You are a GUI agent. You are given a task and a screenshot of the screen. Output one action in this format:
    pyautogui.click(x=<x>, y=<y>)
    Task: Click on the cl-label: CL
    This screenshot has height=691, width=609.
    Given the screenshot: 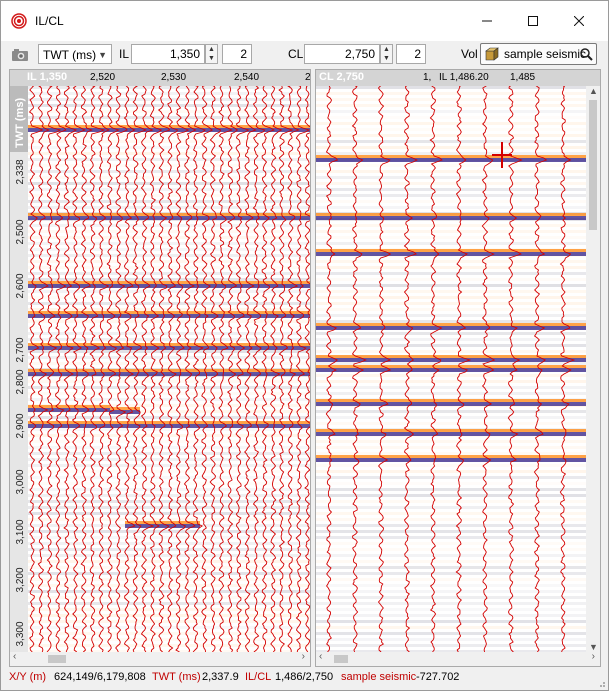 What is the action you would take?
    pyautogui.click(x=296, y=54)
    